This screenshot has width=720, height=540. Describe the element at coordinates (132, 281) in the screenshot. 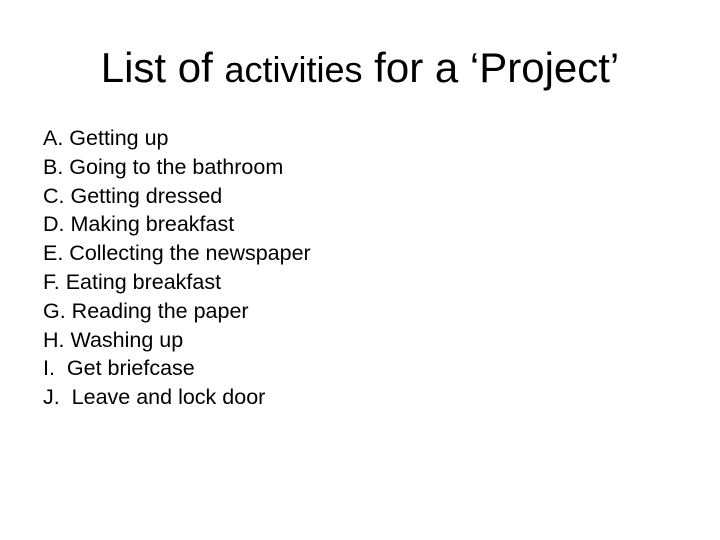

I see `list-item: F. Eating breakfast` at that location.